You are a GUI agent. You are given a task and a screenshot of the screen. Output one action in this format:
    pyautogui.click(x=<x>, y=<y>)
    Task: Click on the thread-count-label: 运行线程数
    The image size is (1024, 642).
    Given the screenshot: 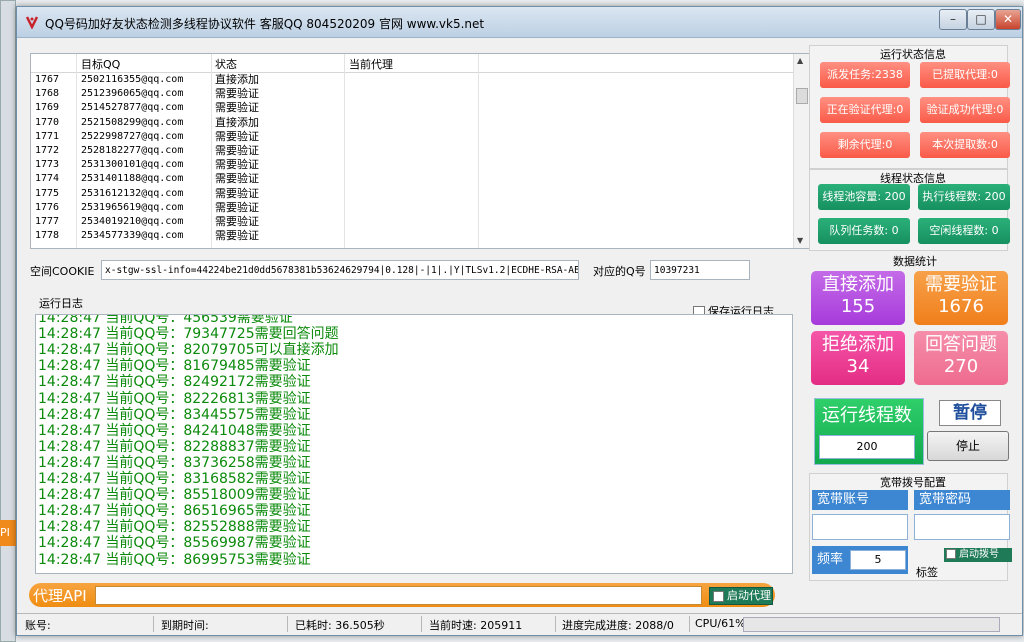 What is the action you would take?
    pyautogui.click(x=867, y=415)
    